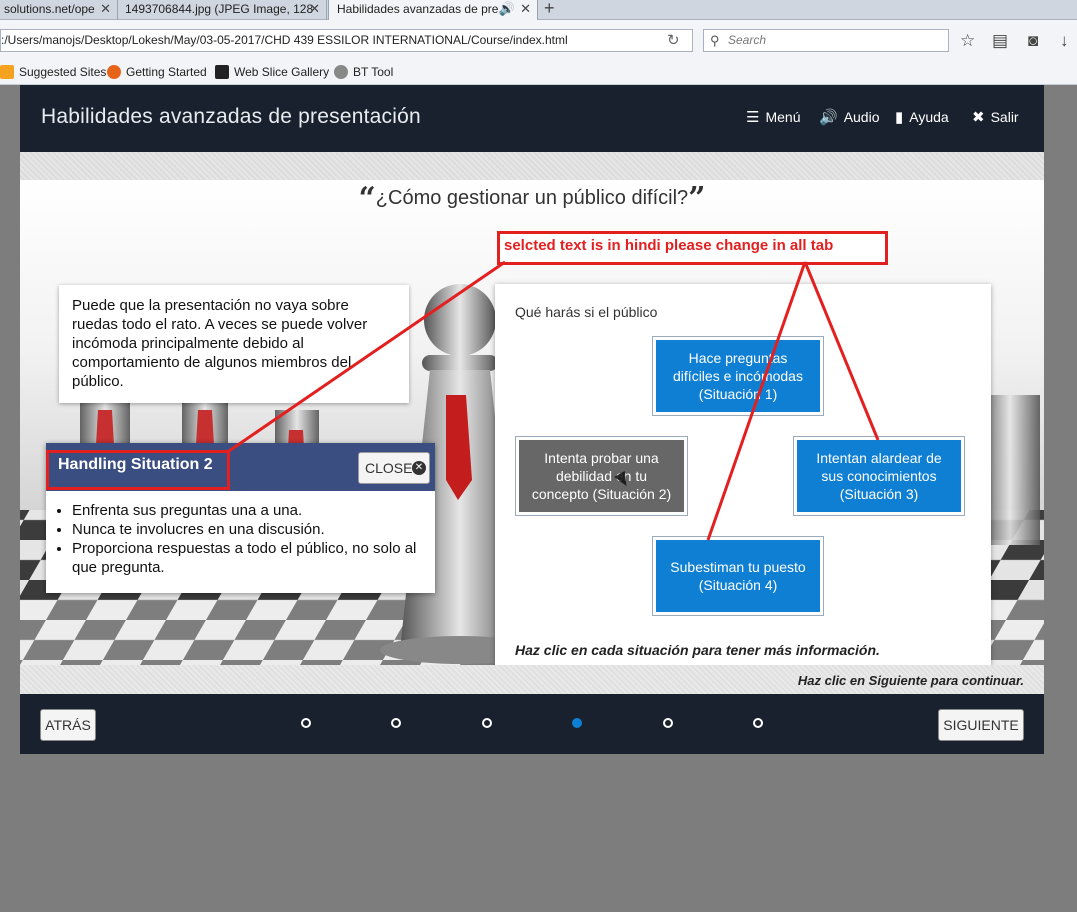  What do you see at coordinates (49, 9) in the screenshot?
I see `tab-title: solutions.net/ope` at bounding box center [49, 9].